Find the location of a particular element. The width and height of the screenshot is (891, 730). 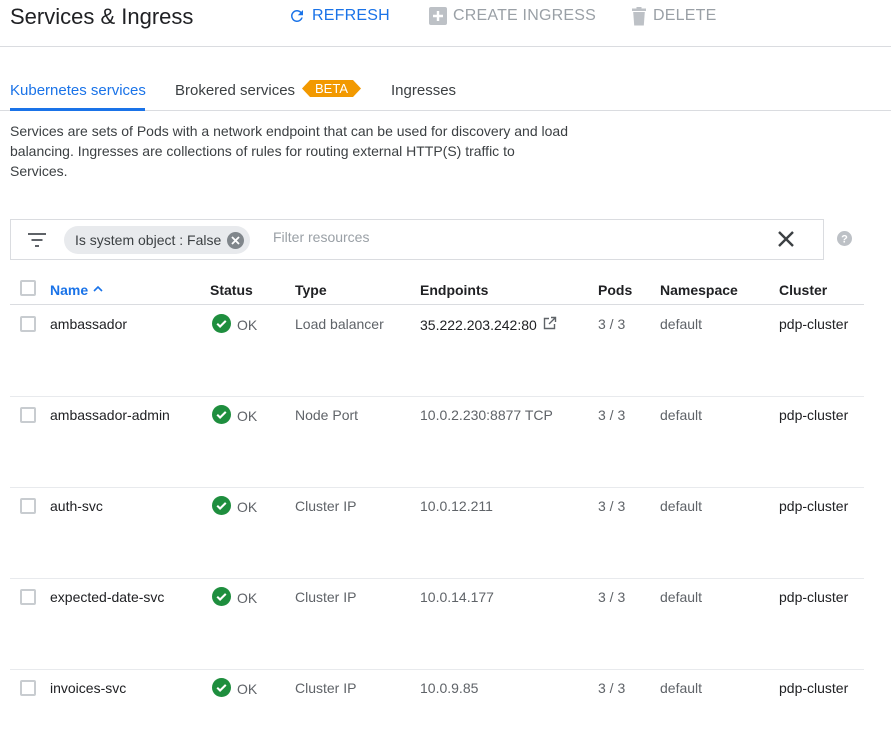

refresh-icon is located at coordinates (297, 16).